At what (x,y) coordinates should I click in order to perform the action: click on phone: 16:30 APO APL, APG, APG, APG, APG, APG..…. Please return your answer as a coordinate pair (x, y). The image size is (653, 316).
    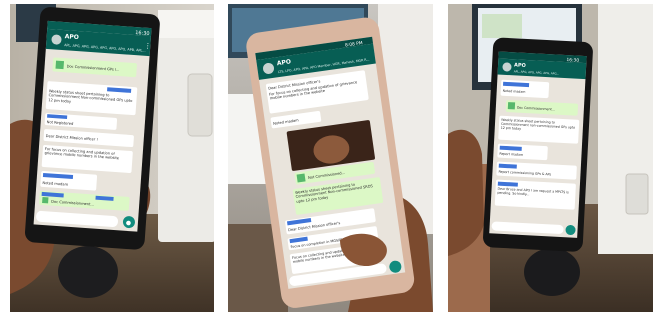
    Looking at the image, I should click on (538, 144).